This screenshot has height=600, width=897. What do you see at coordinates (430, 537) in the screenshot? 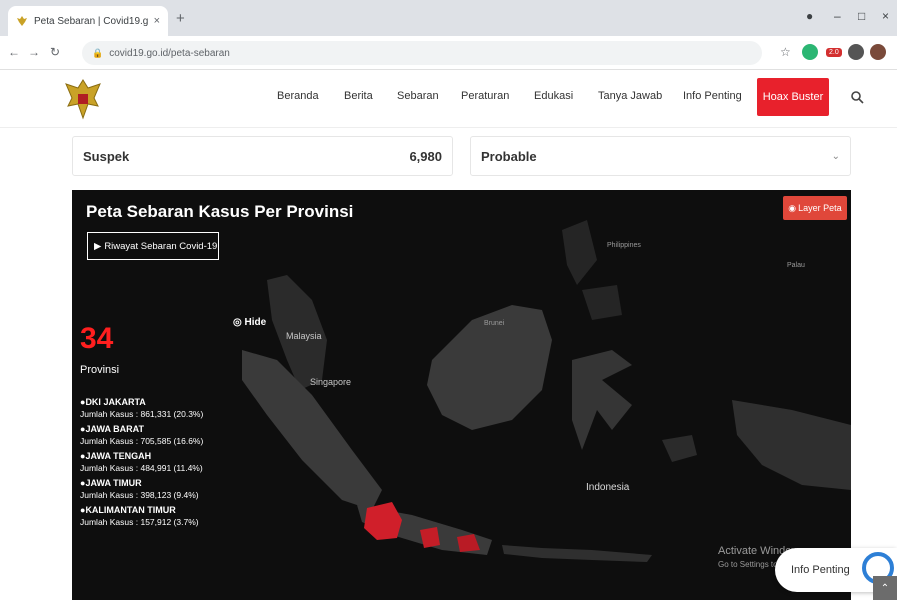
I see `jawa-tengah-hotspot` at bounding box center [430, 537].